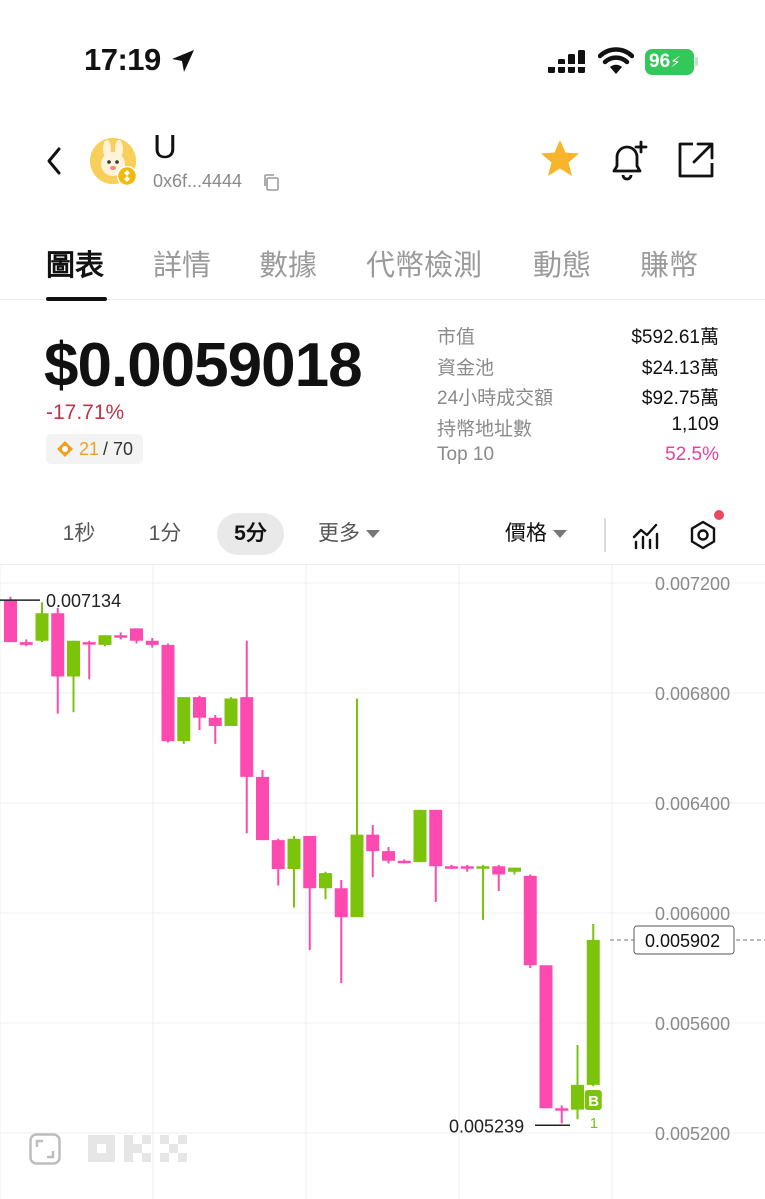 The width and height of the screenshot is (765, 1199). Describe the element at coordinates (127, 176) in the screenshot. I see `chain-badge-icon` at that location.